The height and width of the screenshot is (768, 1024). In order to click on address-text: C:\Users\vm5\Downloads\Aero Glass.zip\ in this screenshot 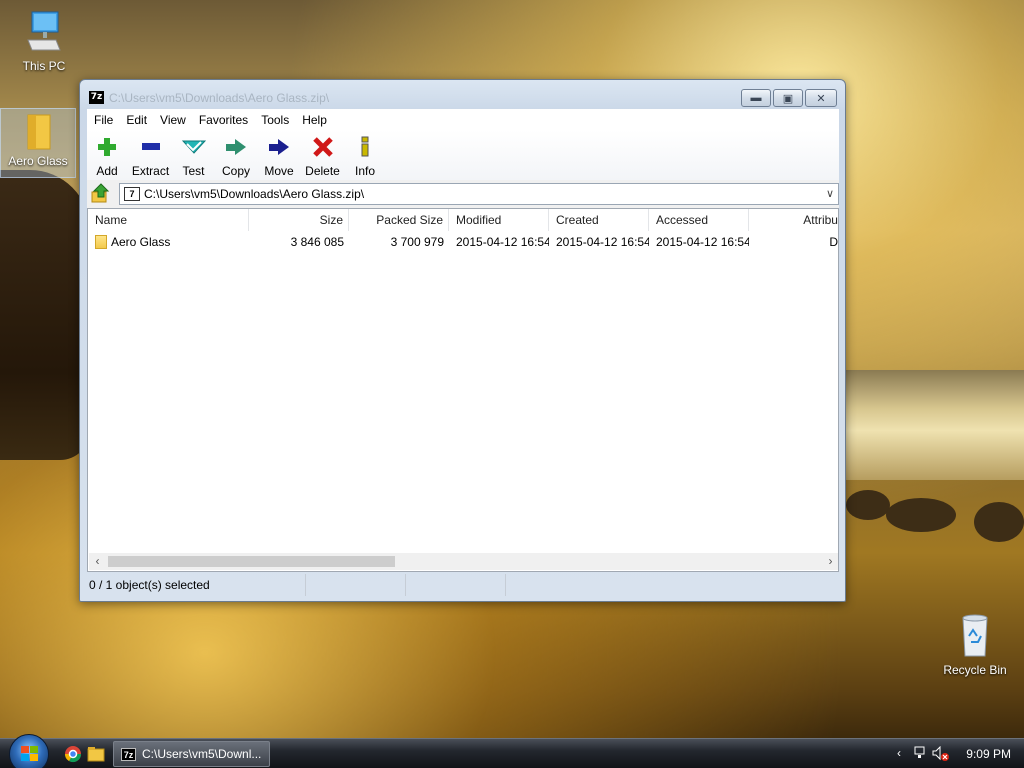, I will do `click(254, 194)`.